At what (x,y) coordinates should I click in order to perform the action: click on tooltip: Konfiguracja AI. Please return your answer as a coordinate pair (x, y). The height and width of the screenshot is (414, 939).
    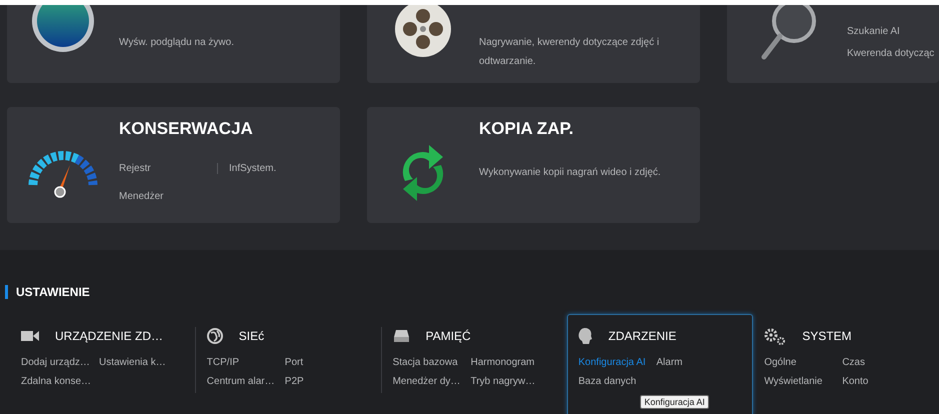
    Looking at the image, I should click on (674, 402).